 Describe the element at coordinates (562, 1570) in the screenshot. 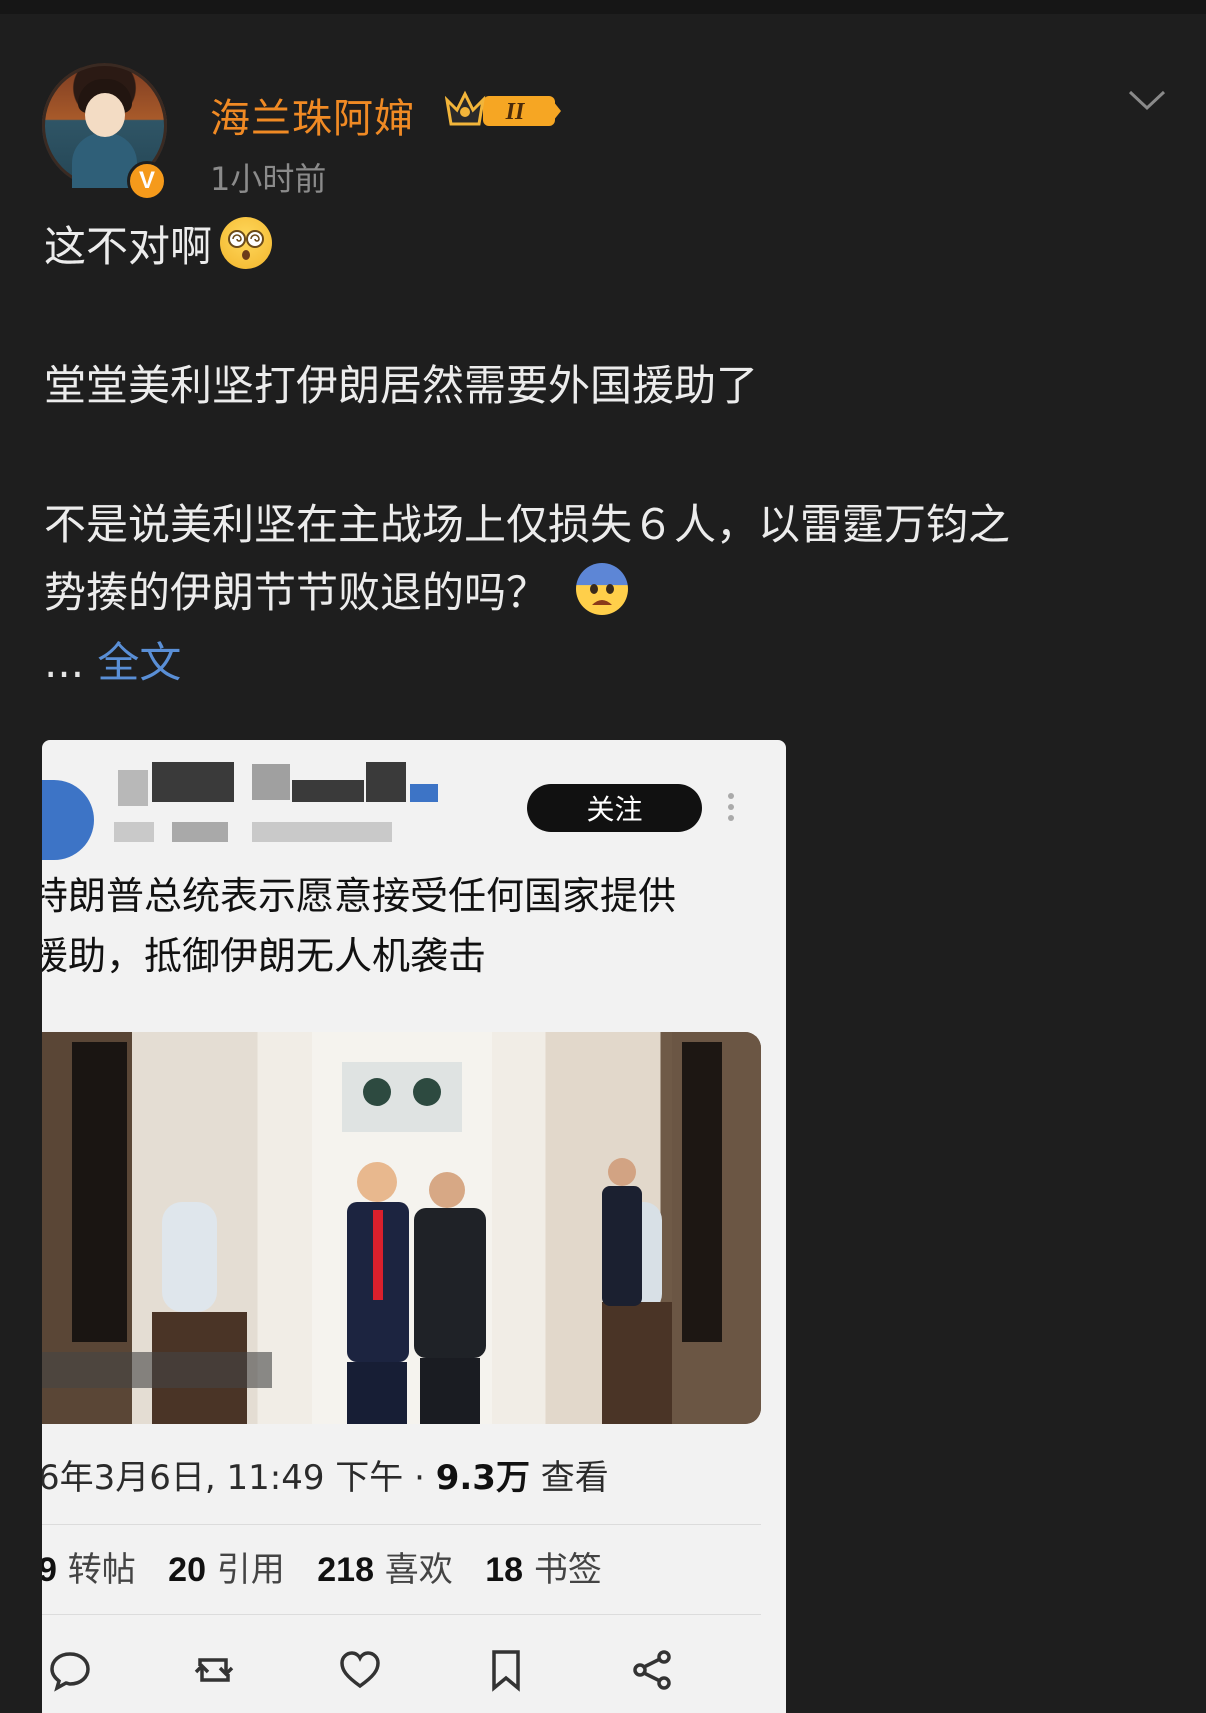

I see `bookmarks-label: 书签` at that location.